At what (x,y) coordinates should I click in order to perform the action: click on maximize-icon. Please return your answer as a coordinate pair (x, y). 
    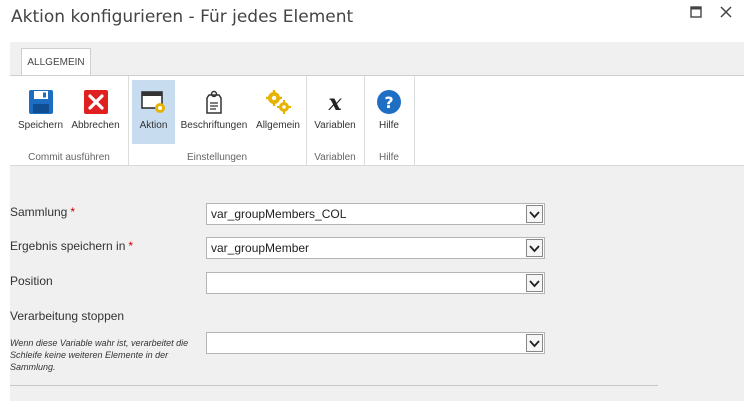
    Looking at the image, I should click on (696, 12).